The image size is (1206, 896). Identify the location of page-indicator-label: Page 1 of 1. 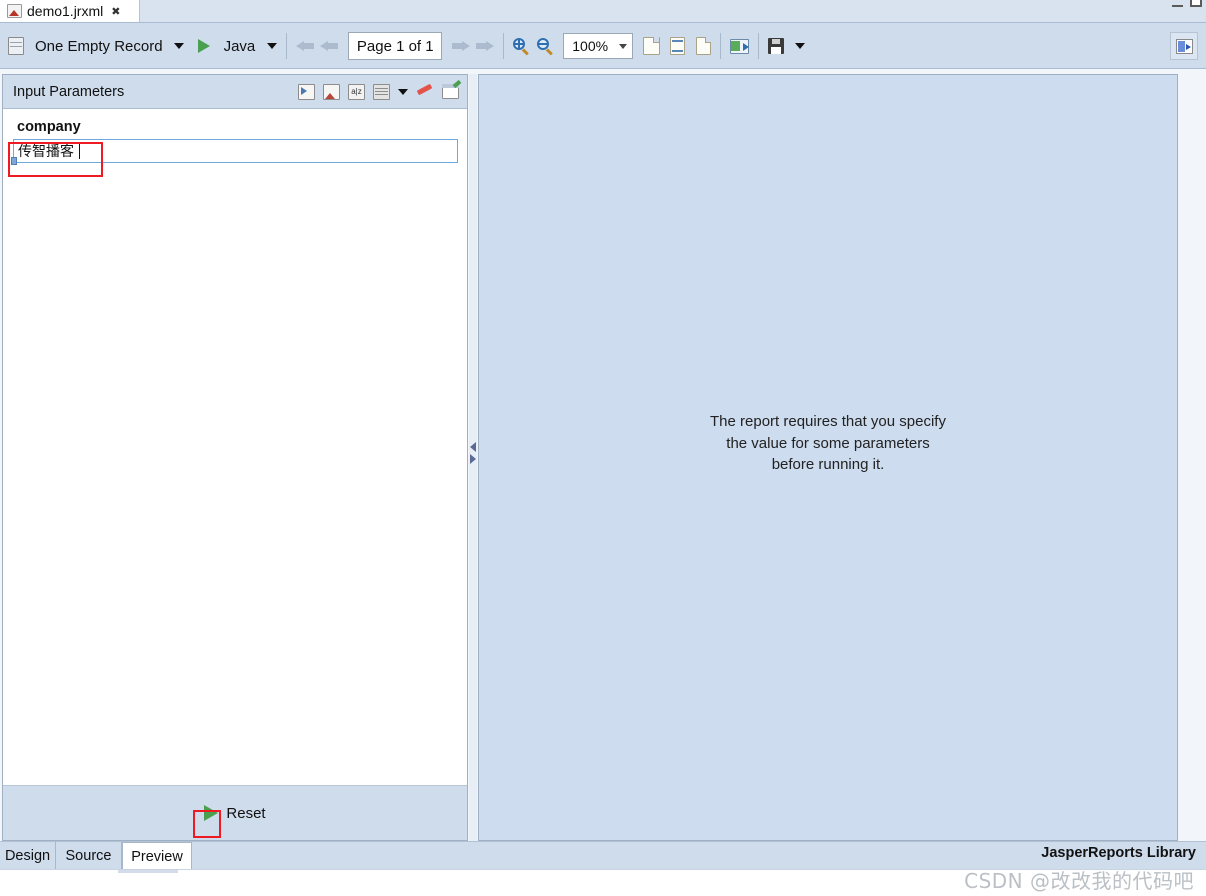
(395, 46).